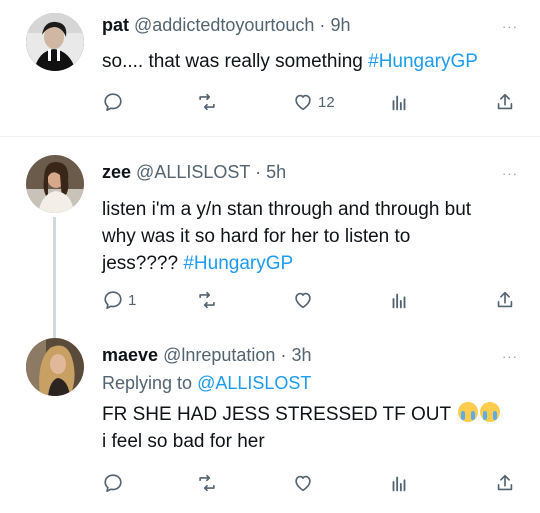 Image resolution: width=540 pixels, height=513 pixels. I want to click on tweet-header: zee @ALLISLOST · 5h, so click(194, 172).